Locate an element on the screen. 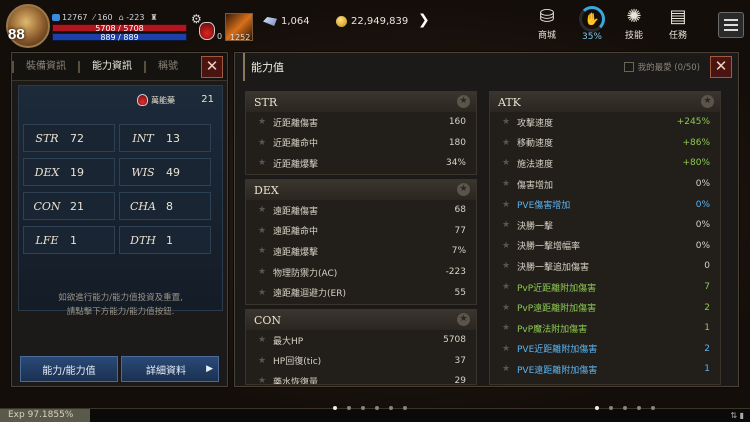 This screenshot has width=750, height=422. potion-slot-icon is located at coordinates (207, 31).